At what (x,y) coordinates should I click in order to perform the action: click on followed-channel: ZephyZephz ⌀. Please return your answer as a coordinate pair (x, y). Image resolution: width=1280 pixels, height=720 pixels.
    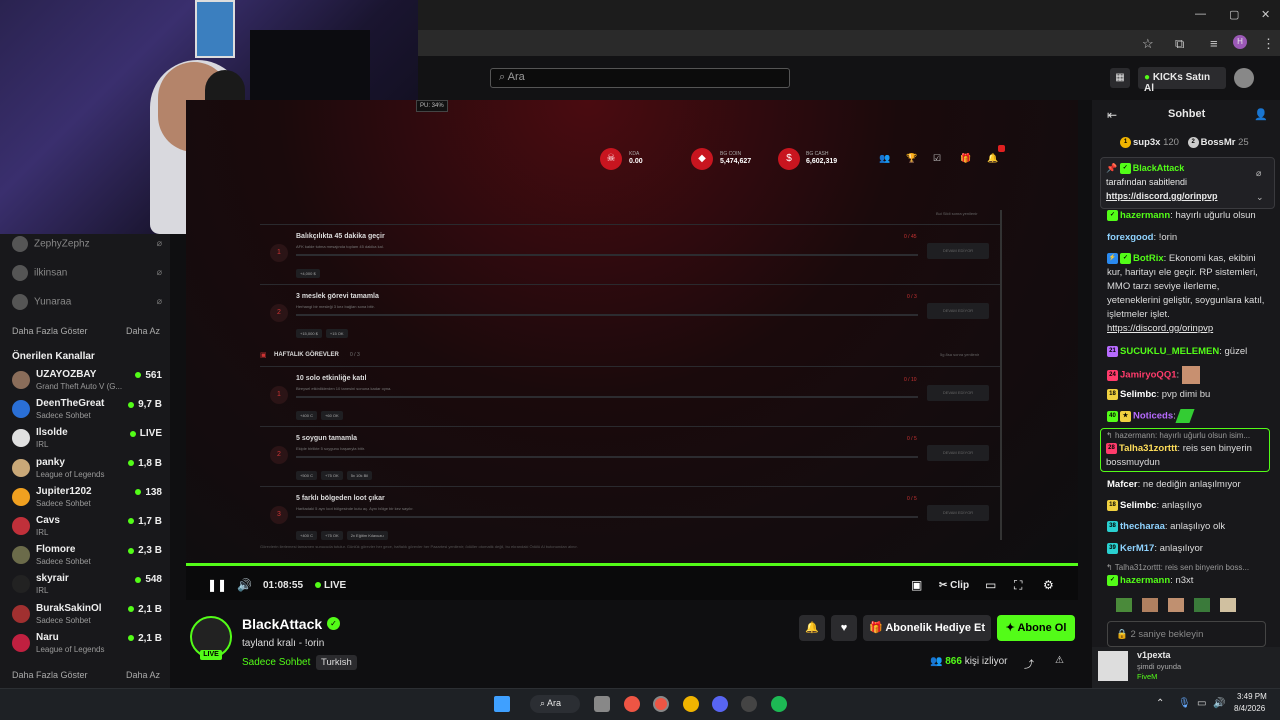
    Looking at the image, I should click on (87, 246).